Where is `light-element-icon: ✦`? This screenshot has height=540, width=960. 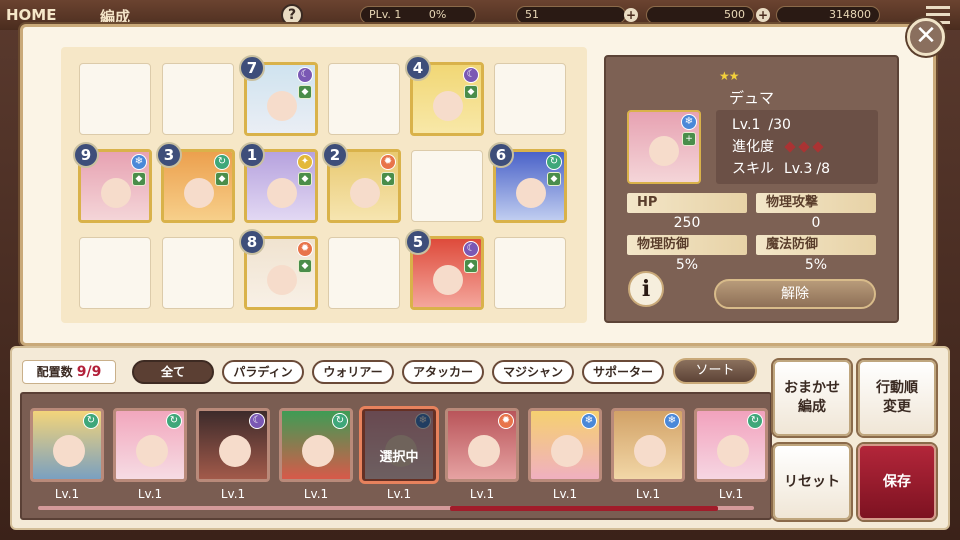 light-element-icon: ✦ is located at coordinates (305, 162).